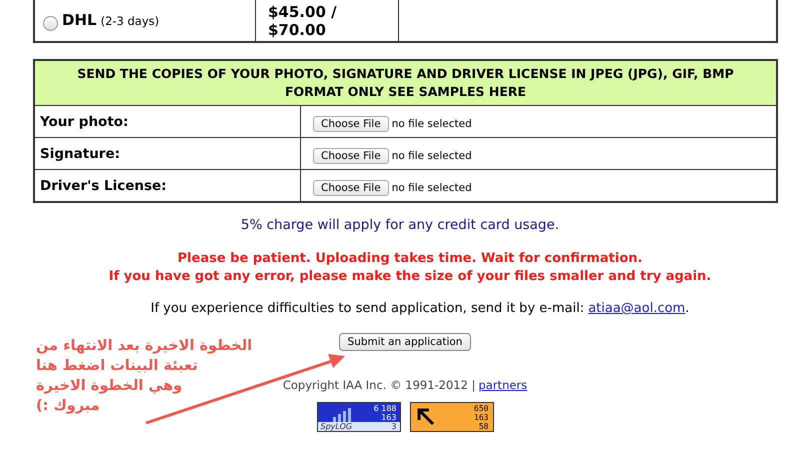  I want to click on annotation-text: تعبئة البينات اضغط هنا, so click(117, 366).